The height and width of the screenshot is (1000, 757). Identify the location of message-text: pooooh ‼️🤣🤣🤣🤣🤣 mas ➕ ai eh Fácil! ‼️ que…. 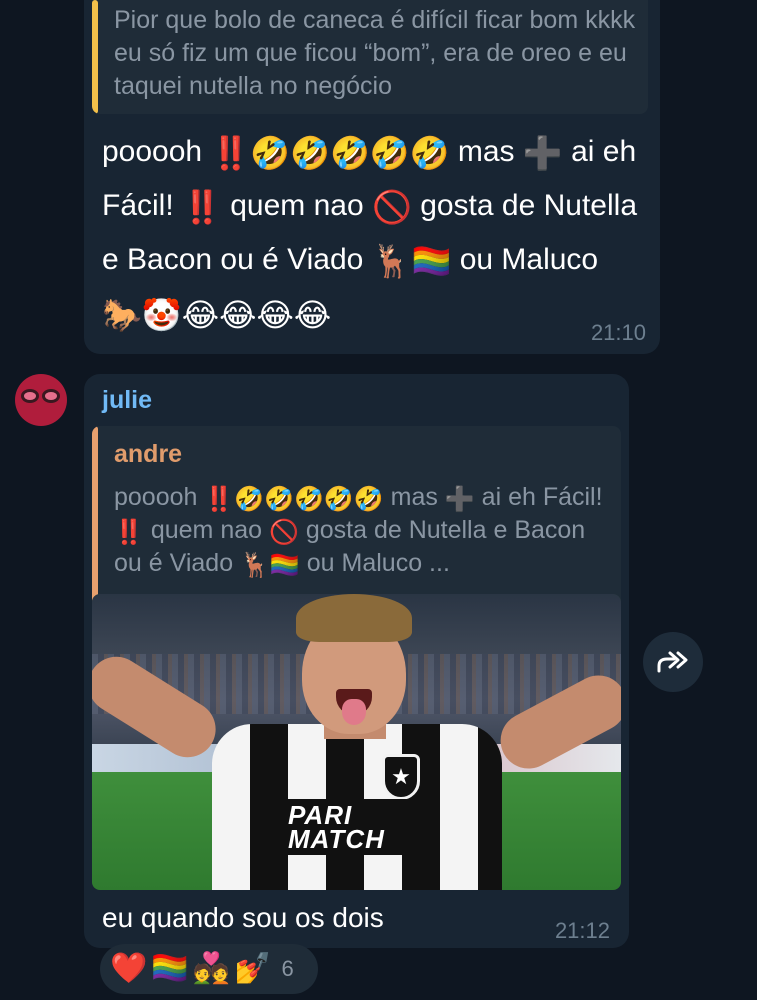
(369, 234).